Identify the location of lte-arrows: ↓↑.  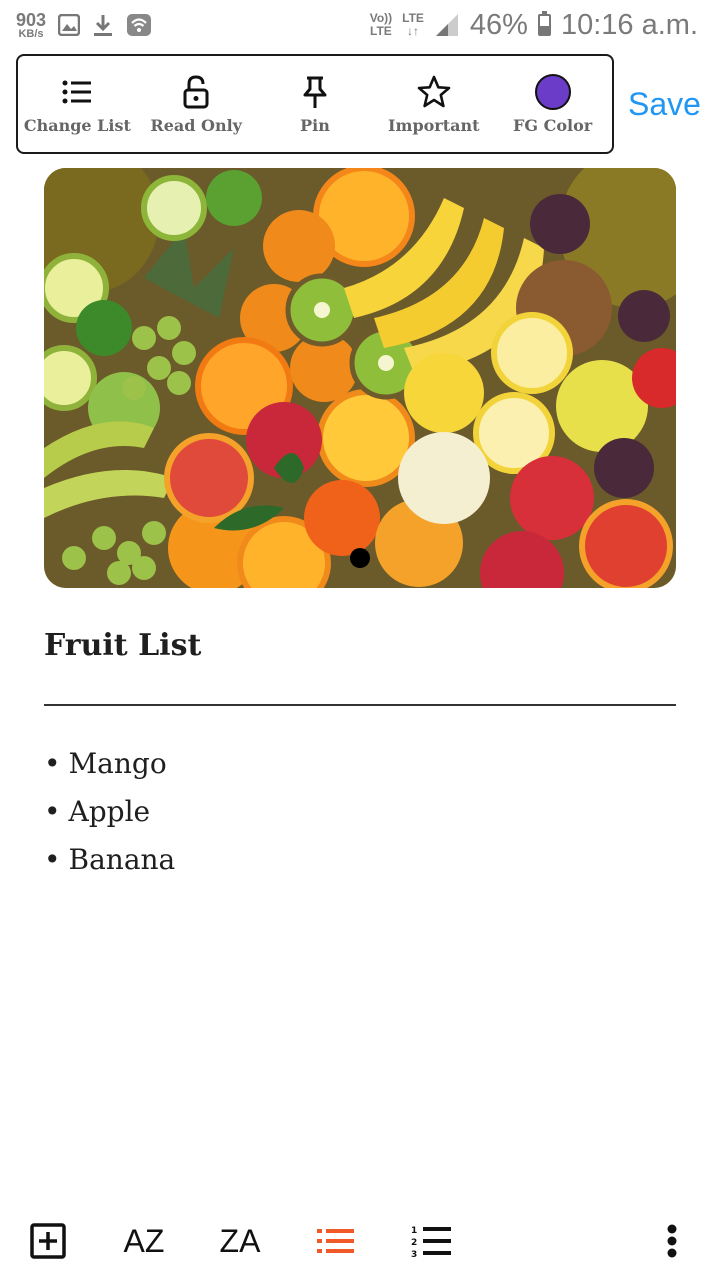
(413, 31).